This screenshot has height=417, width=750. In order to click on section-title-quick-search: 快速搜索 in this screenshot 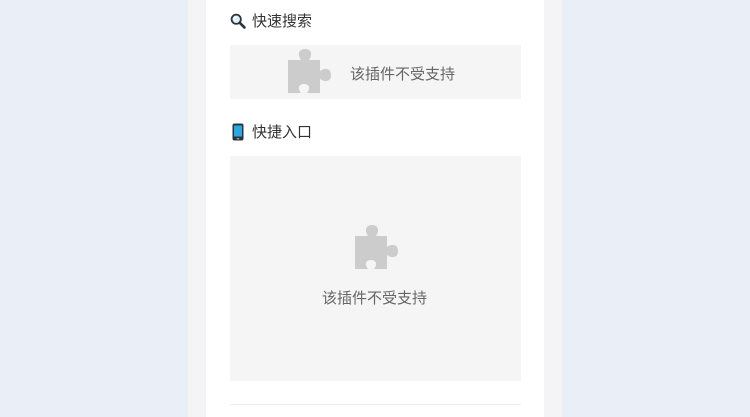, I will do `click(271, 21)`.